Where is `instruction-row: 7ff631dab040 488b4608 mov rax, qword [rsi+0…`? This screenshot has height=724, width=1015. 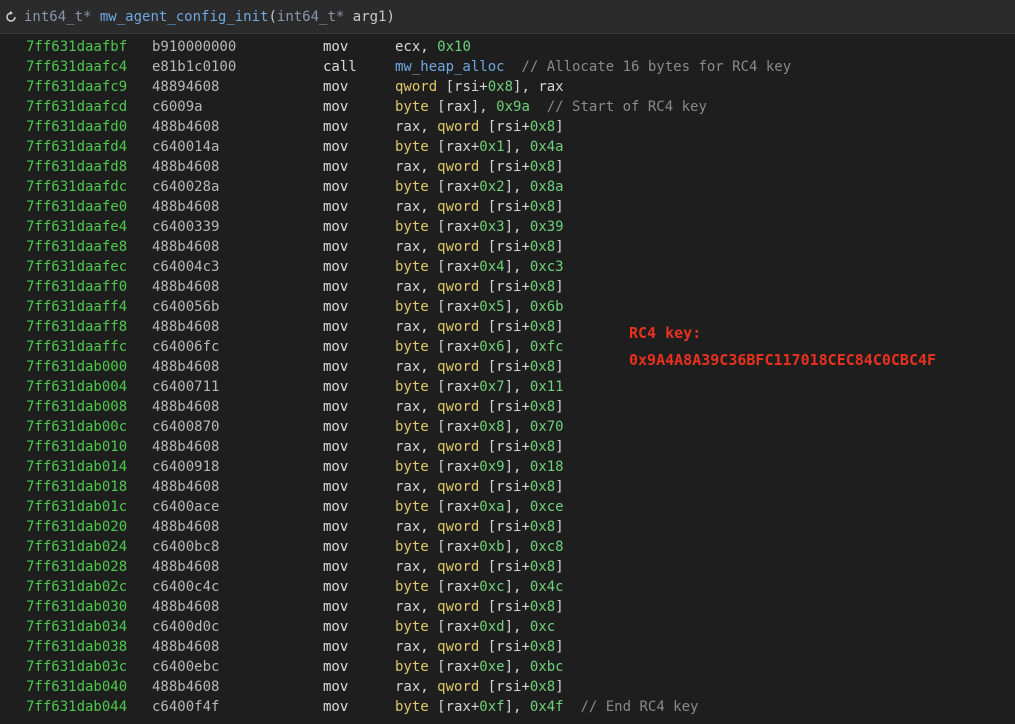 instruction-row: 7ff631dab040 488b4608 mov rax, qword [rsi+0… is located at coordinates (507, 687).